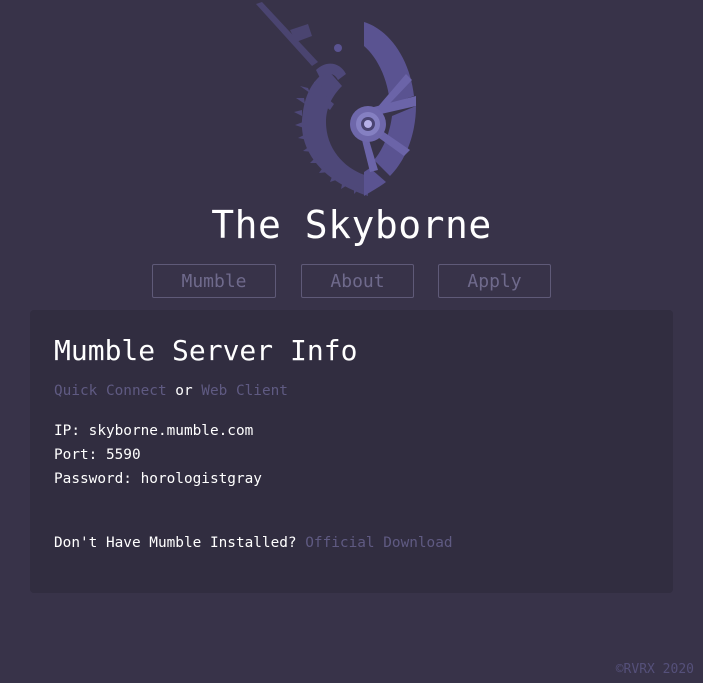 The height and width of the screenshot is (683, 703). What do you see at coordinates (494, 281) in the screenshot?
I see `nav-apply-button: Apply` at bounding box center [494, 281].